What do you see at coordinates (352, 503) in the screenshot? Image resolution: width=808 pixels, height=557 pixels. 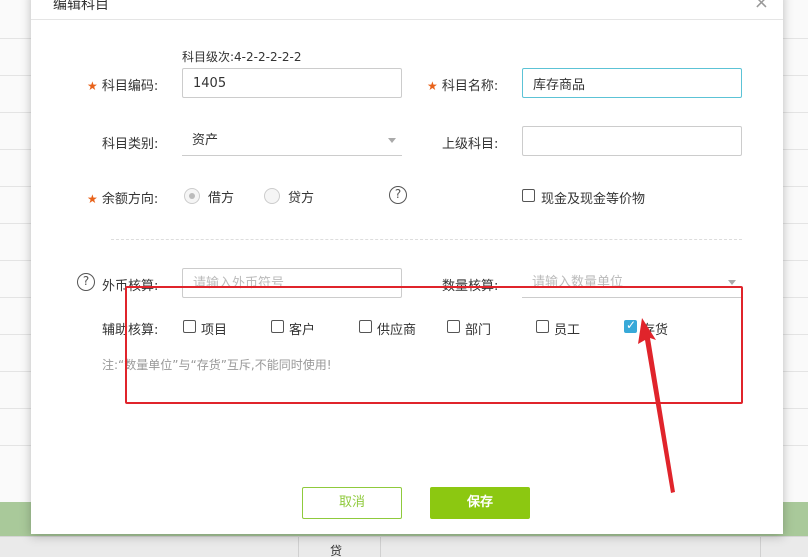 I see `cancel-button: 取消` at bounding box center [352, 503].